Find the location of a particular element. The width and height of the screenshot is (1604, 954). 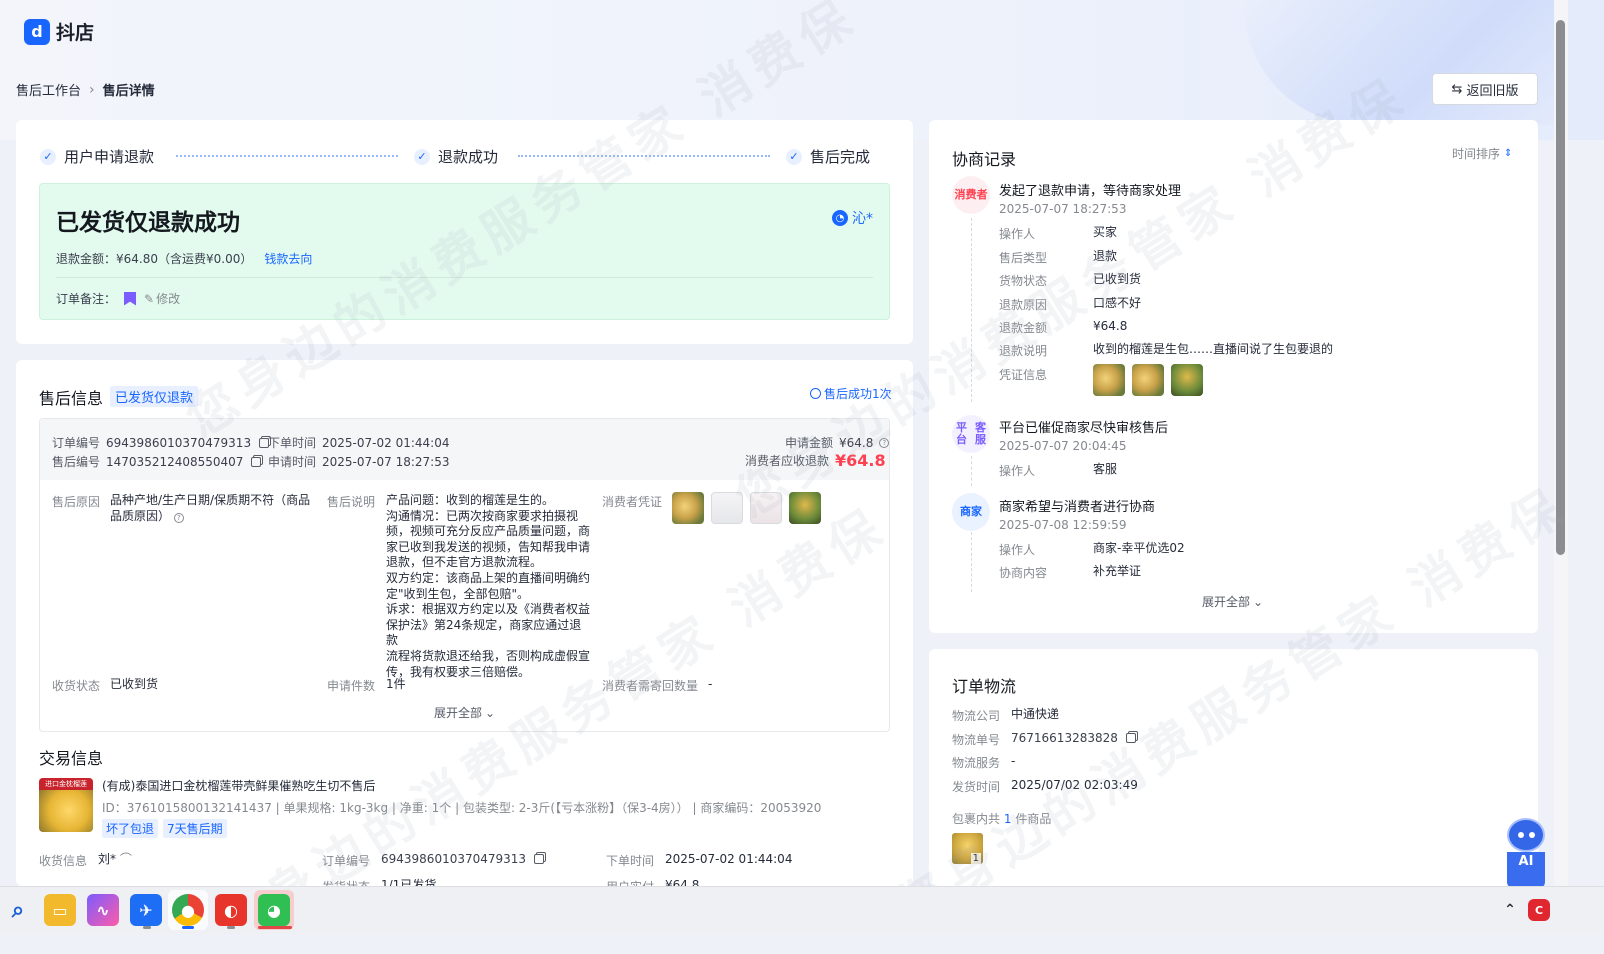

edit-remark-button: ✎ 修改 is located at coordinates (162, 298).